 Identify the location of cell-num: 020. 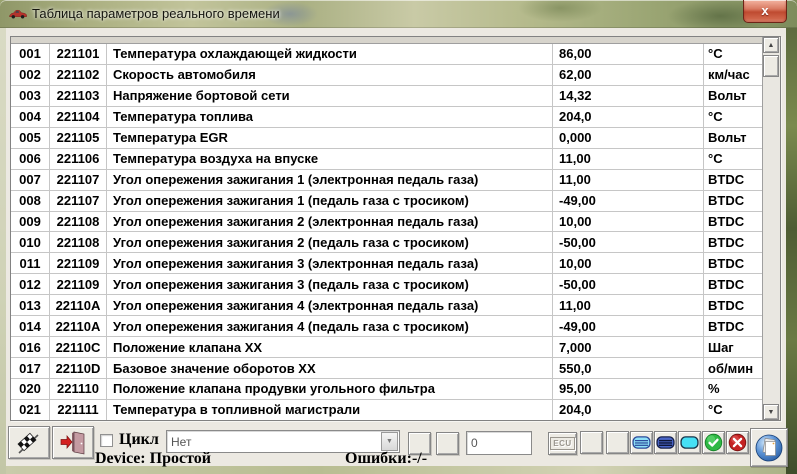
(30, 389).